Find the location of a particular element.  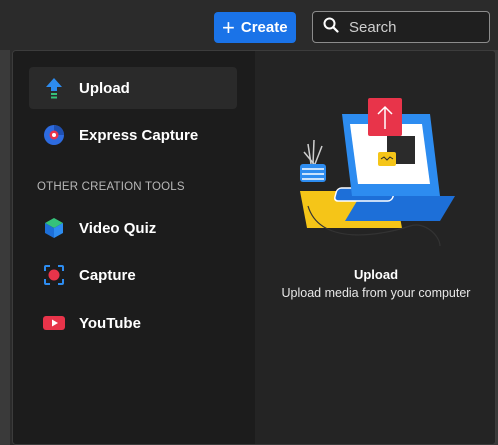

upload-illustration is located at coordinates (375, 178).